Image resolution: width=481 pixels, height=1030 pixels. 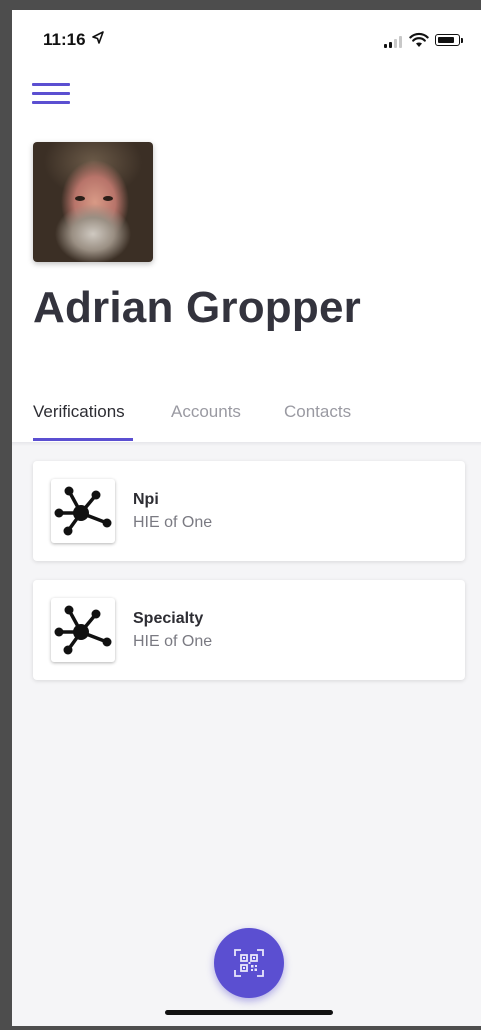 What do you see at coordinates (419, 39) in the screenshot?
I see `wifi-icon` at bounding box center [419, 39].